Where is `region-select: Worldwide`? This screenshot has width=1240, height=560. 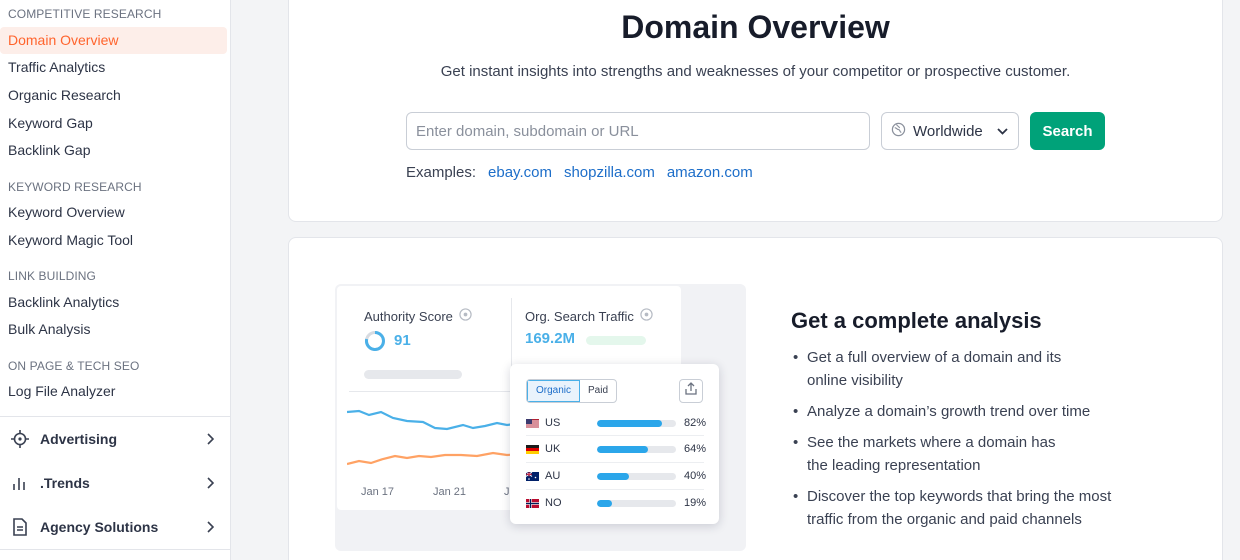
region-select: Worldwide is located at coordinates (950, 131).